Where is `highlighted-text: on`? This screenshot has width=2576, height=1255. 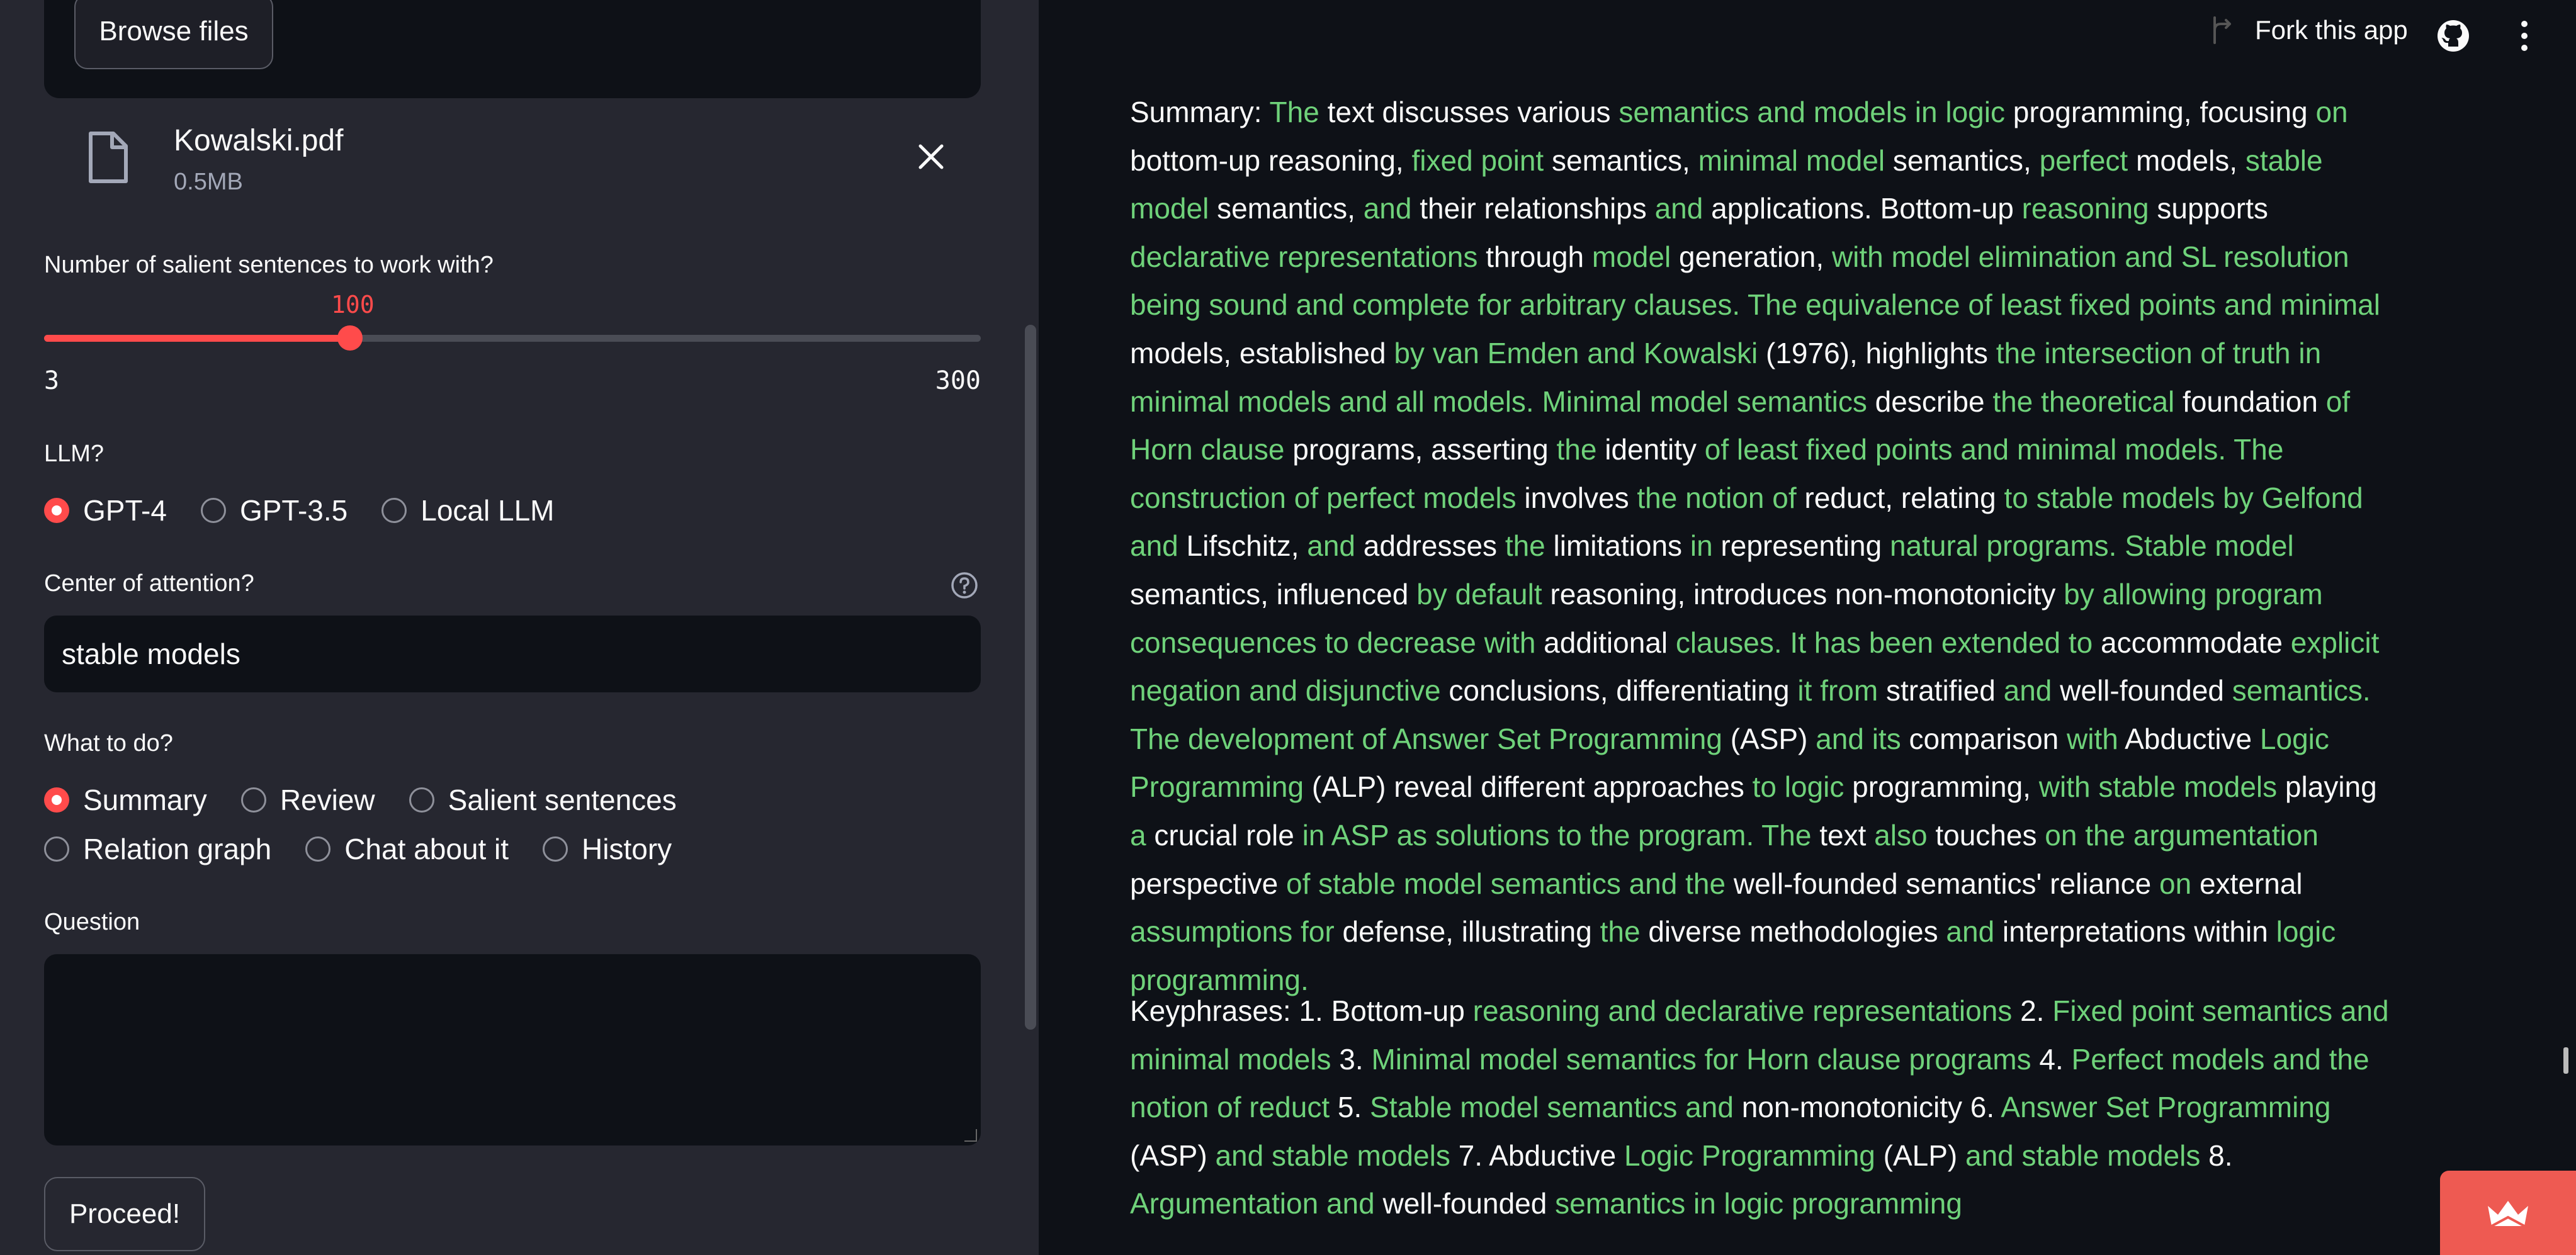 highlighted-text: on is located at coordinates (2175, 883).